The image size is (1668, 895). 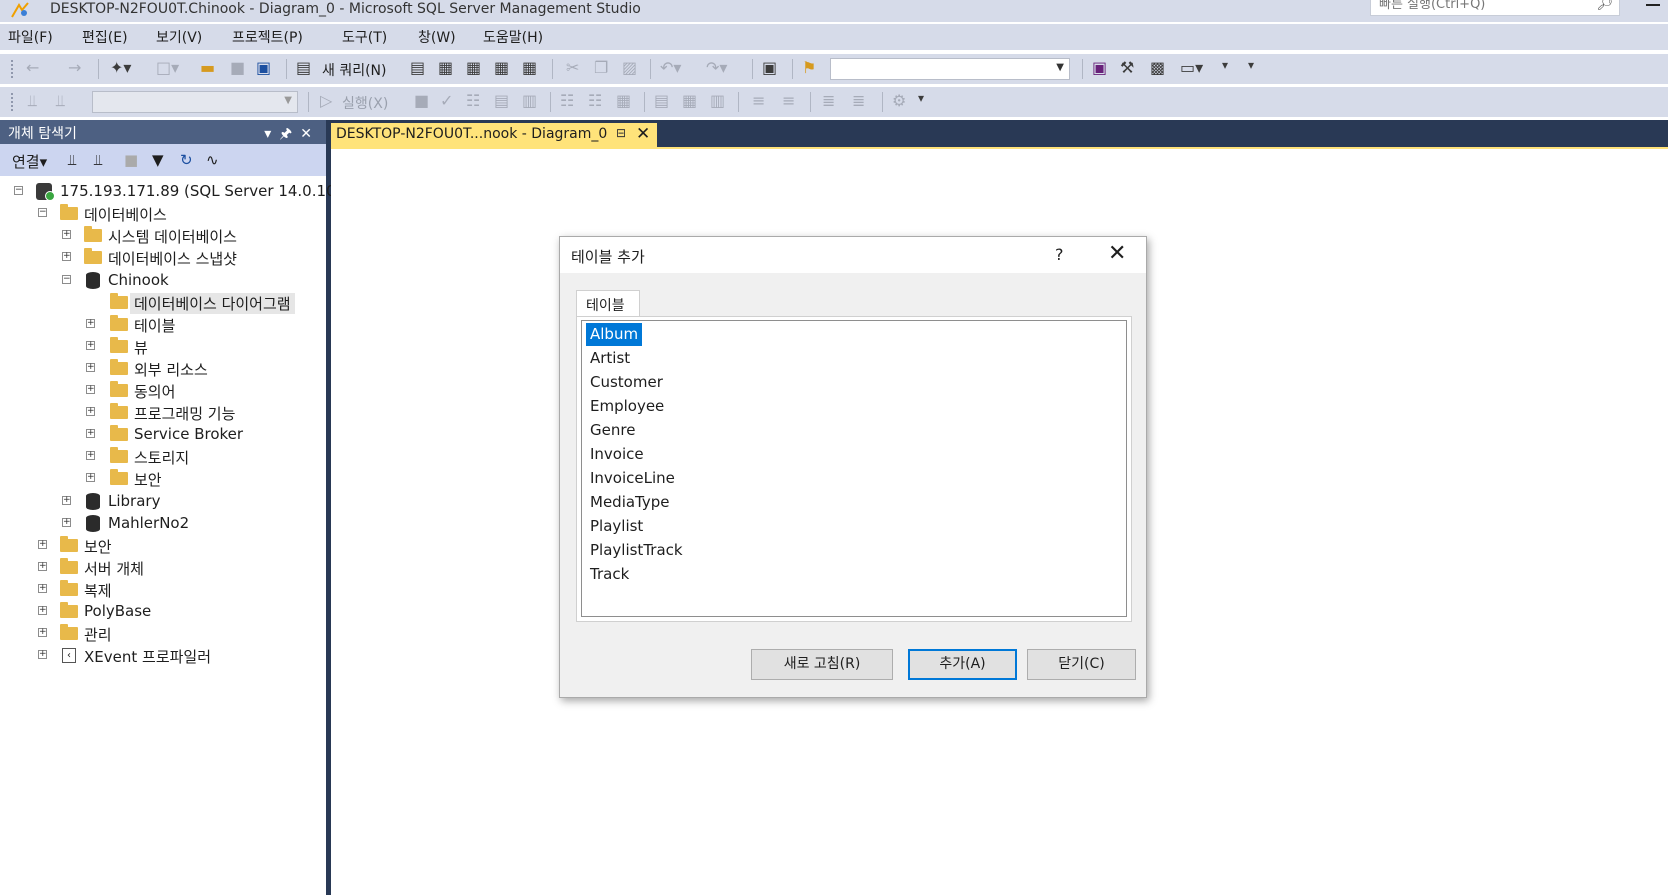 I want to click on copy-icon: ❐, so click(x=601, y=67).